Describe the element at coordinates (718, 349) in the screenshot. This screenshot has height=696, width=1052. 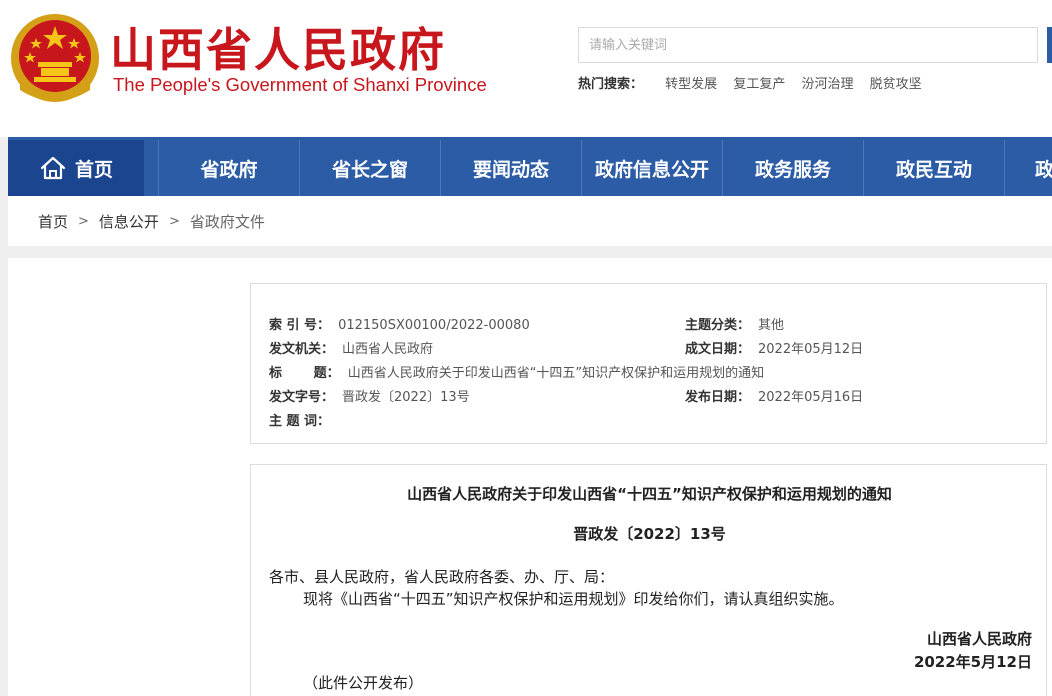
I see `meta-key: 成文日期：` at that location.